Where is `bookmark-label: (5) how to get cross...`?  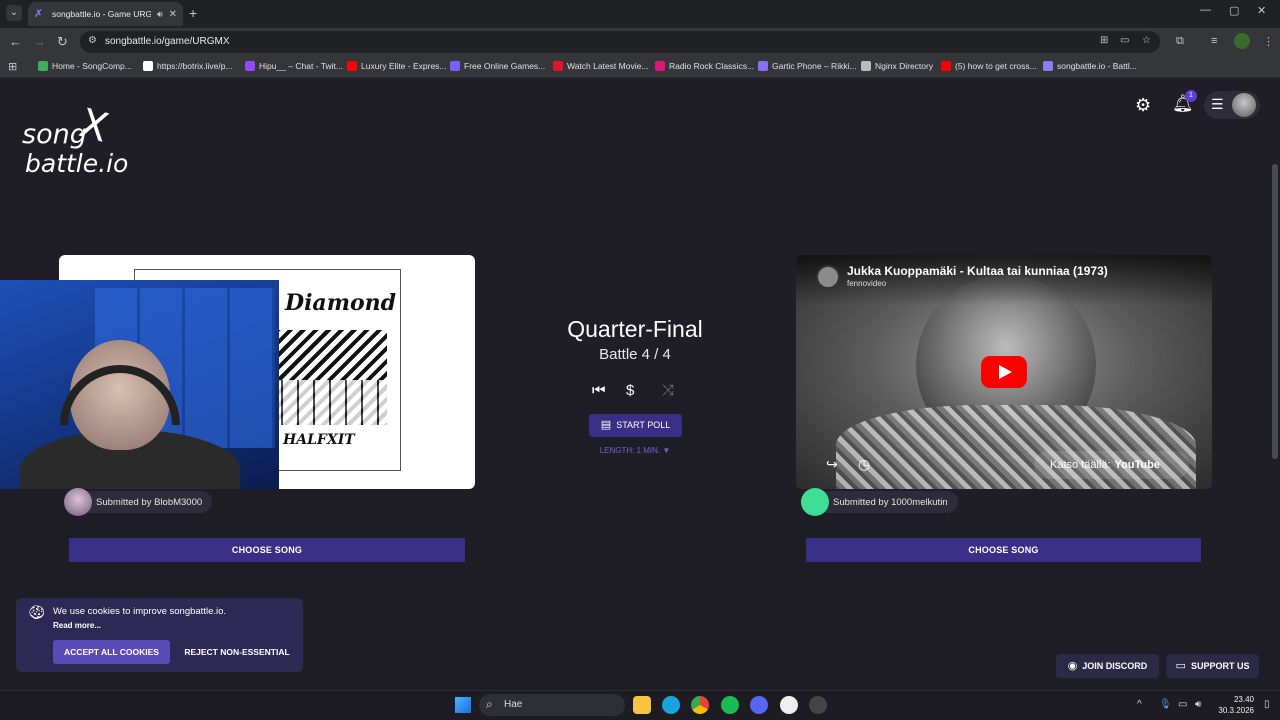 bookmark-label: (5) how to get cross... is located at coordinates (996, 66).